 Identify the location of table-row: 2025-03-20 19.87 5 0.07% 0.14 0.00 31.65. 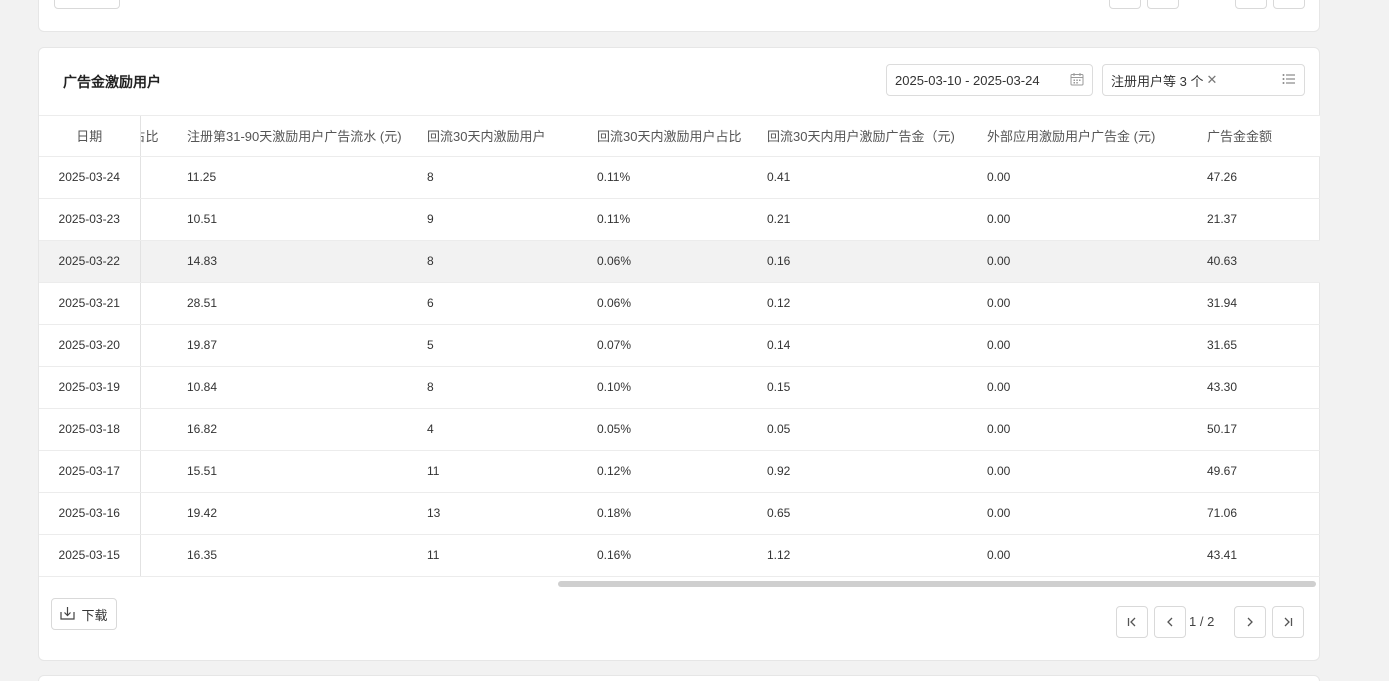
(679, 345).